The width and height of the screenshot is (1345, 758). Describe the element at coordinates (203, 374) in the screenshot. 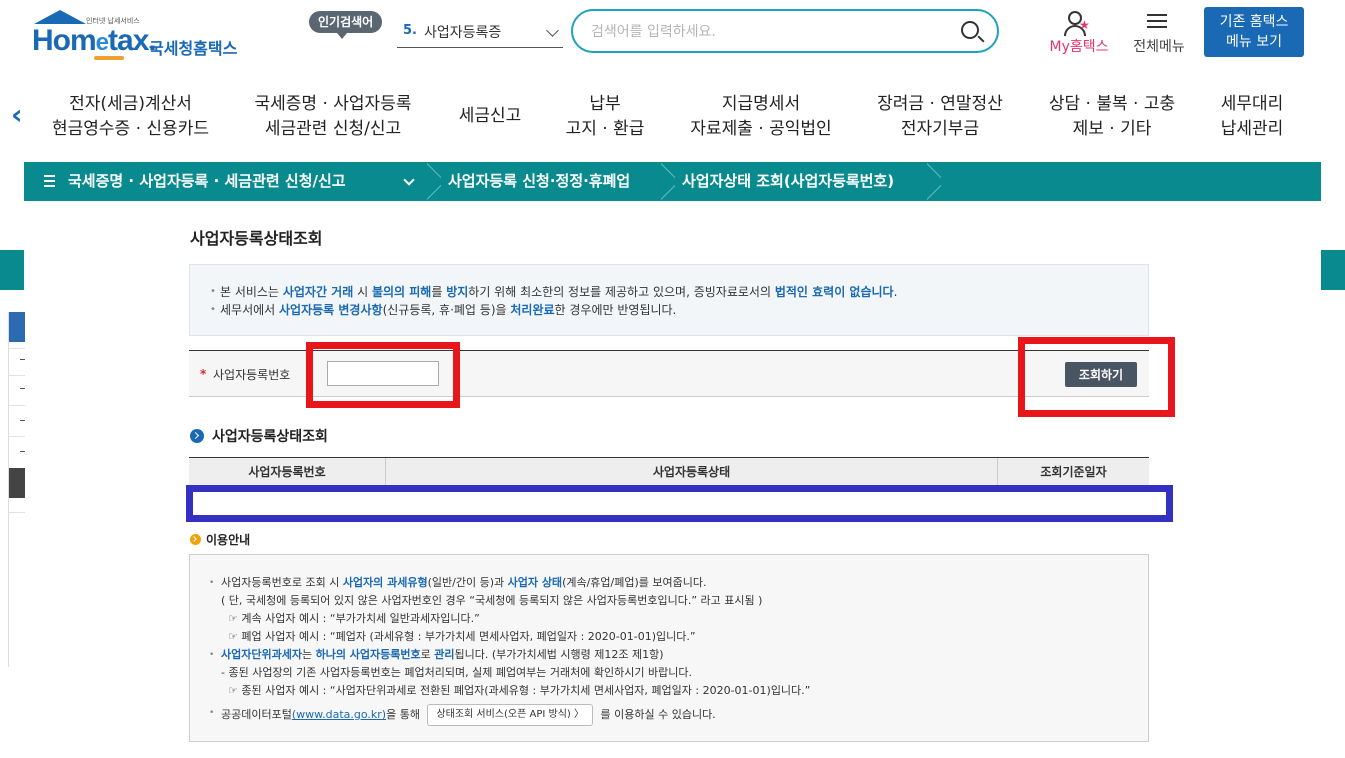

I see `required-mark: *` at that location.